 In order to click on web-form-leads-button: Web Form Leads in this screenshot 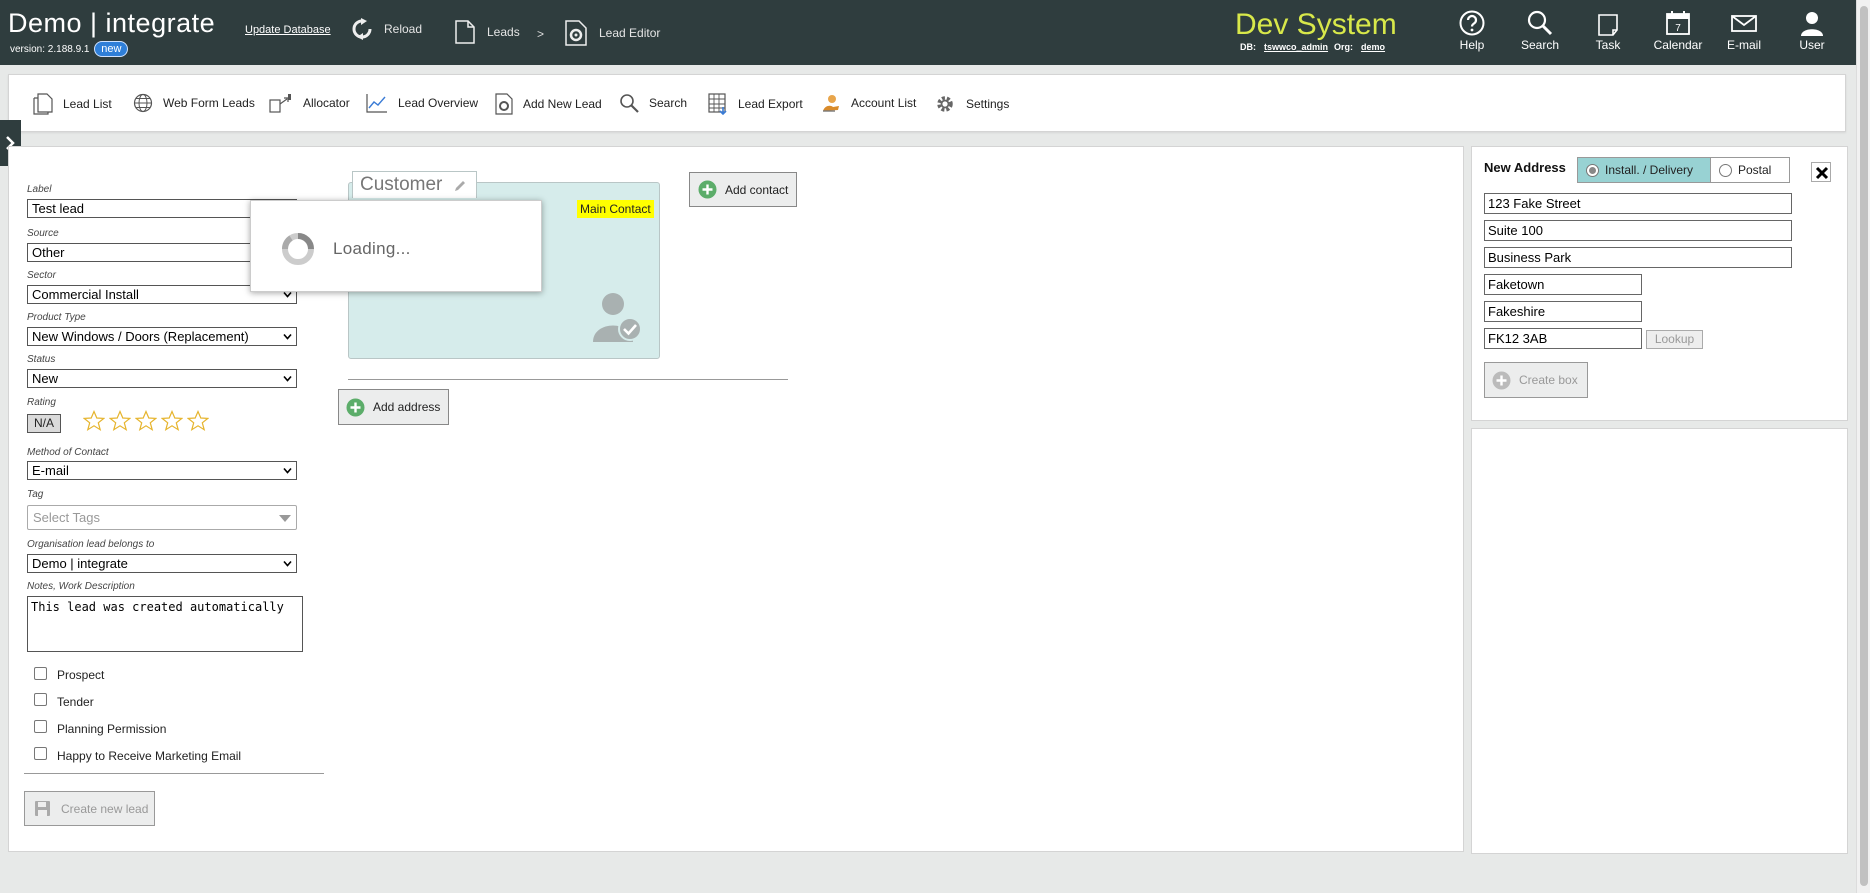, I will do `click(194, 103)`.